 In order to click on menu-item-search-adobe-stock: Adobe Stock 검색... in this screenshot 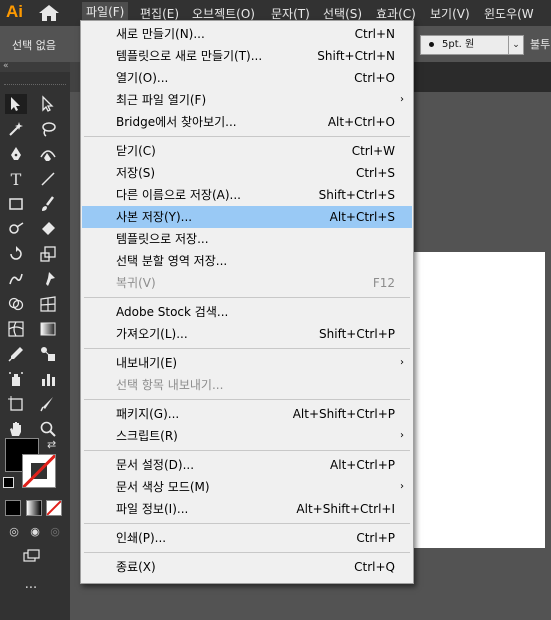, I will do `click(247, 312)`.